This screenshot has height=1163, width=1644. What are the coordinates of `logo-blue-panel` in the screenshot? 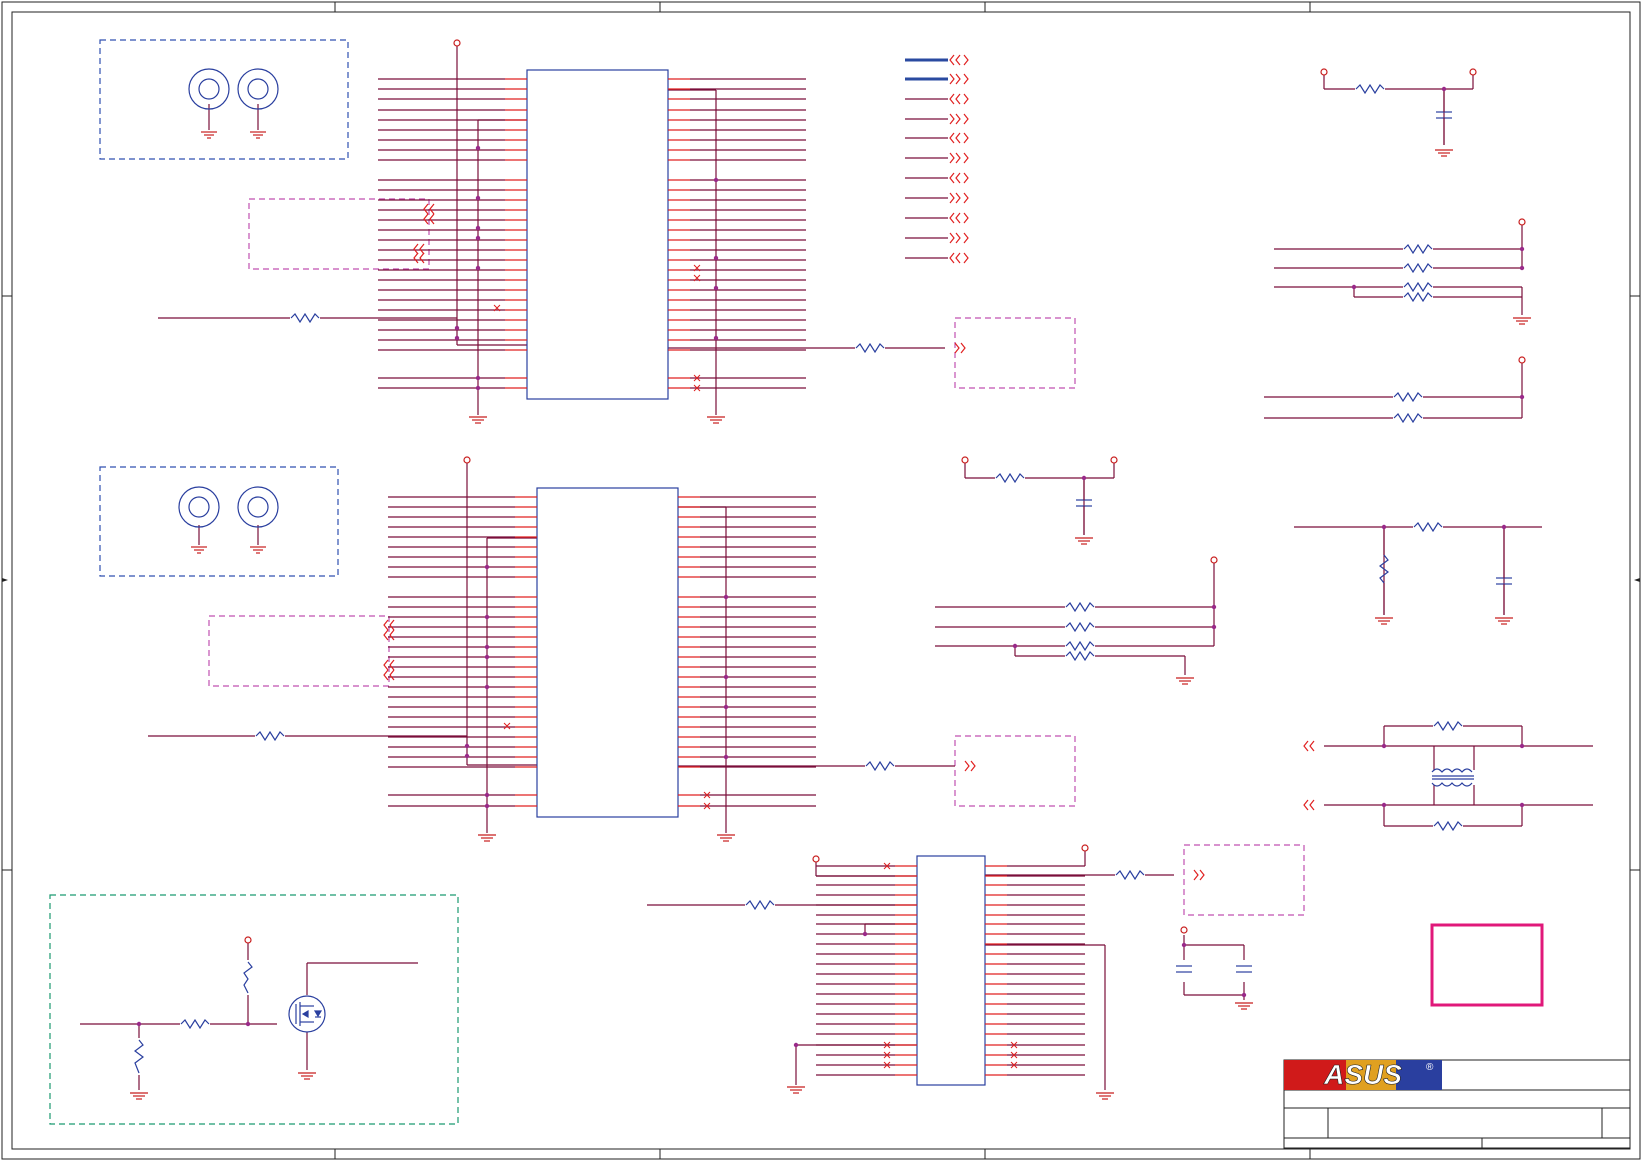 It's located at (1419, 1075).